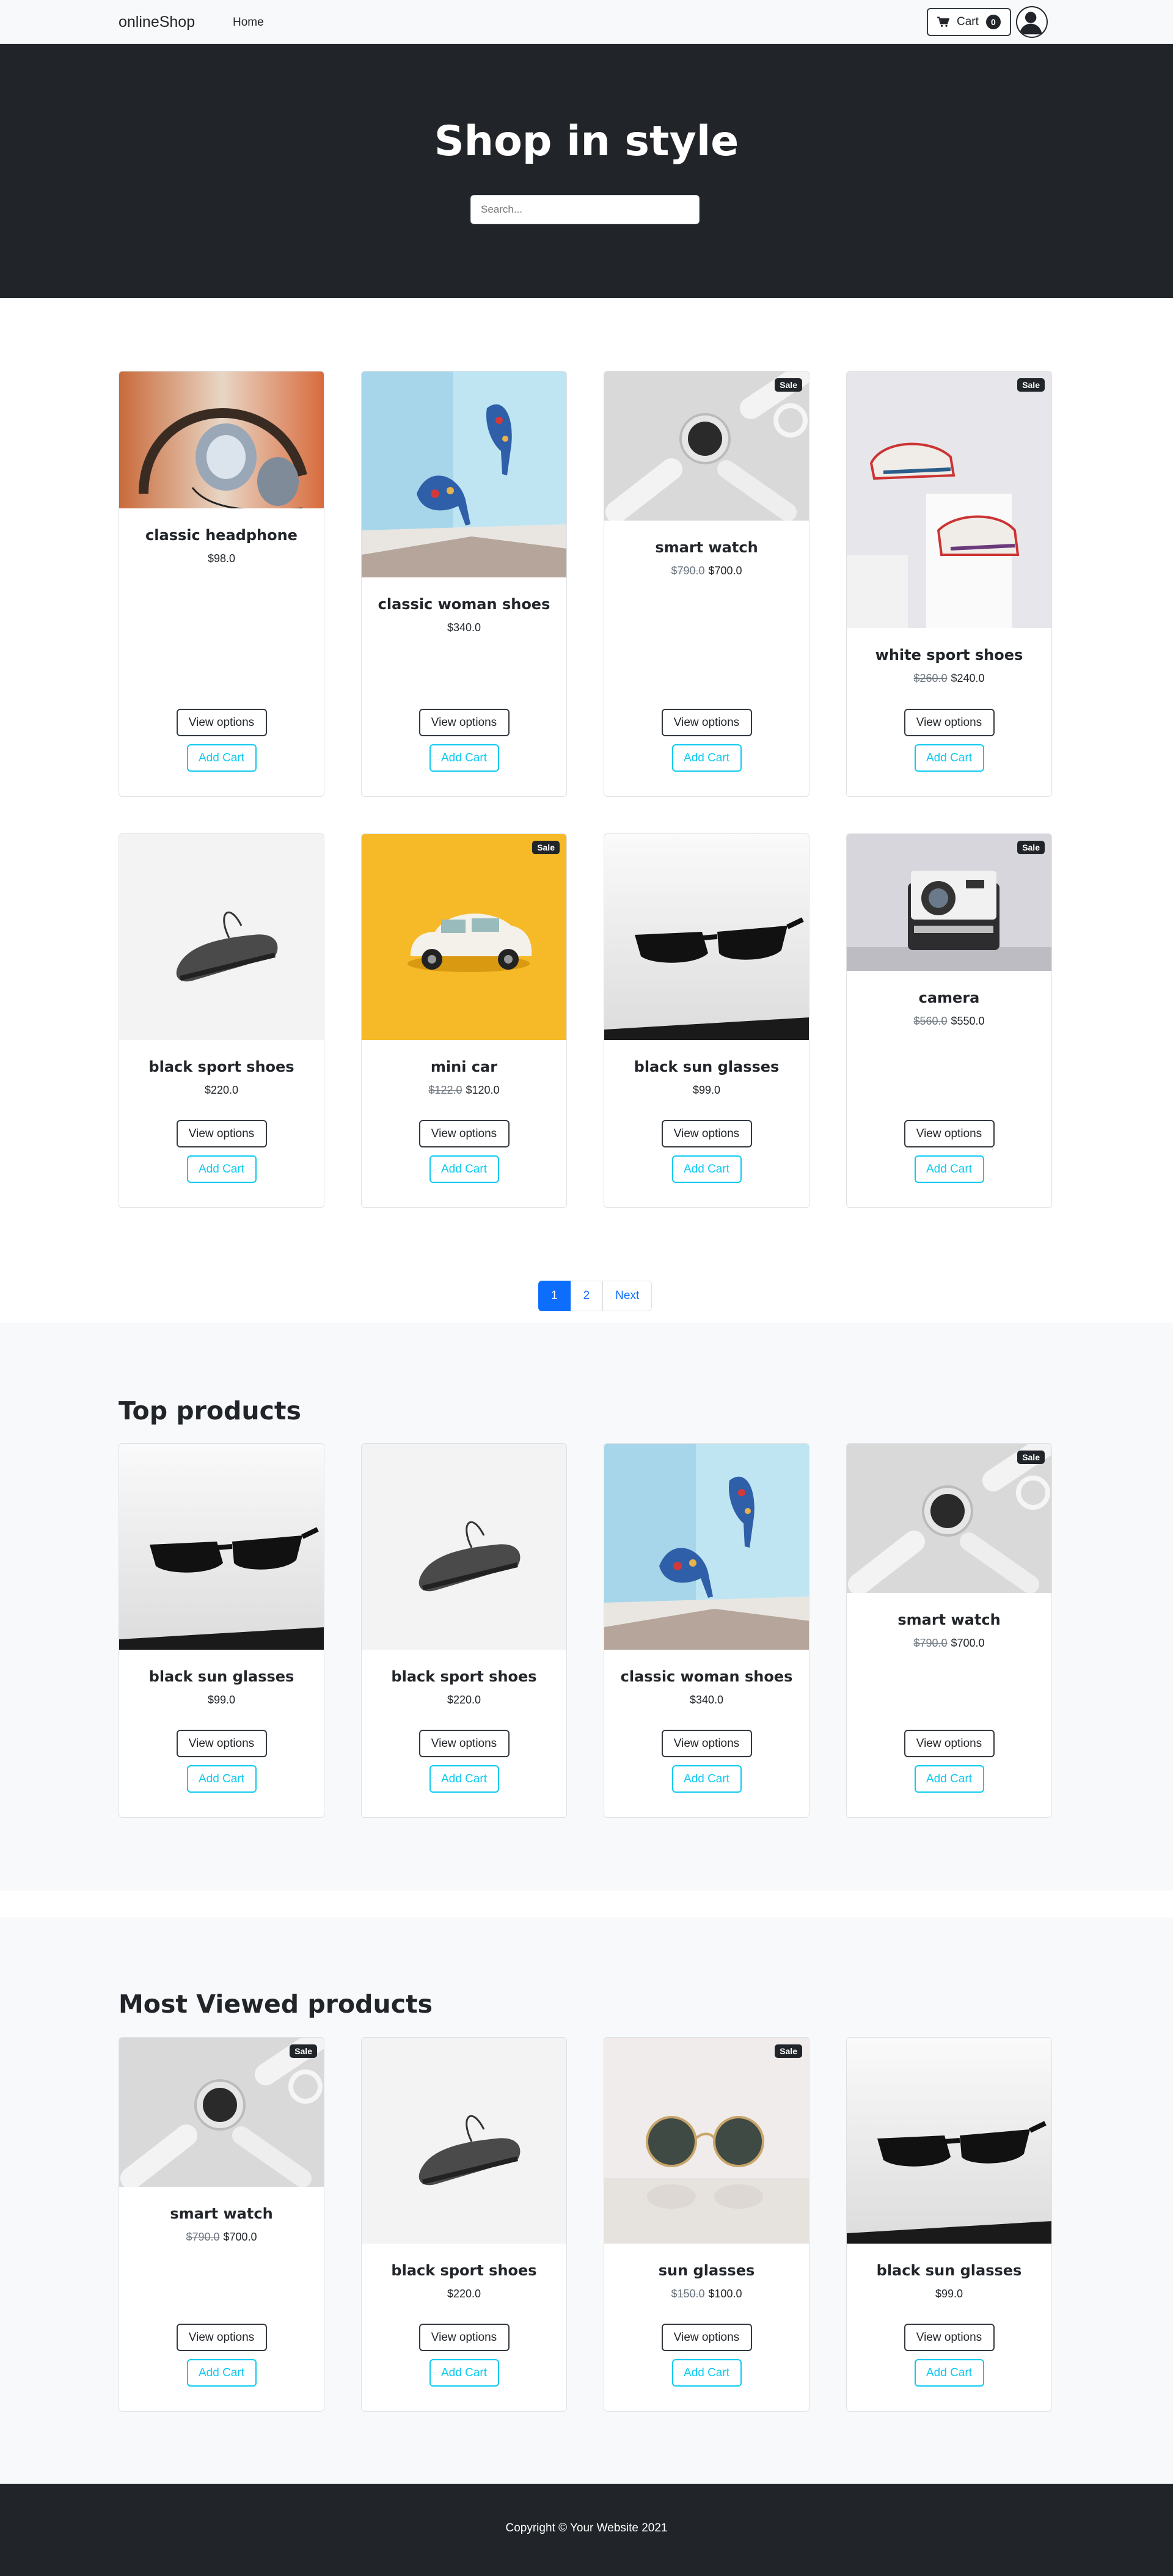  Describe the element at coordinates (585, 209) in the screenshot. I see `search-input` at that location.